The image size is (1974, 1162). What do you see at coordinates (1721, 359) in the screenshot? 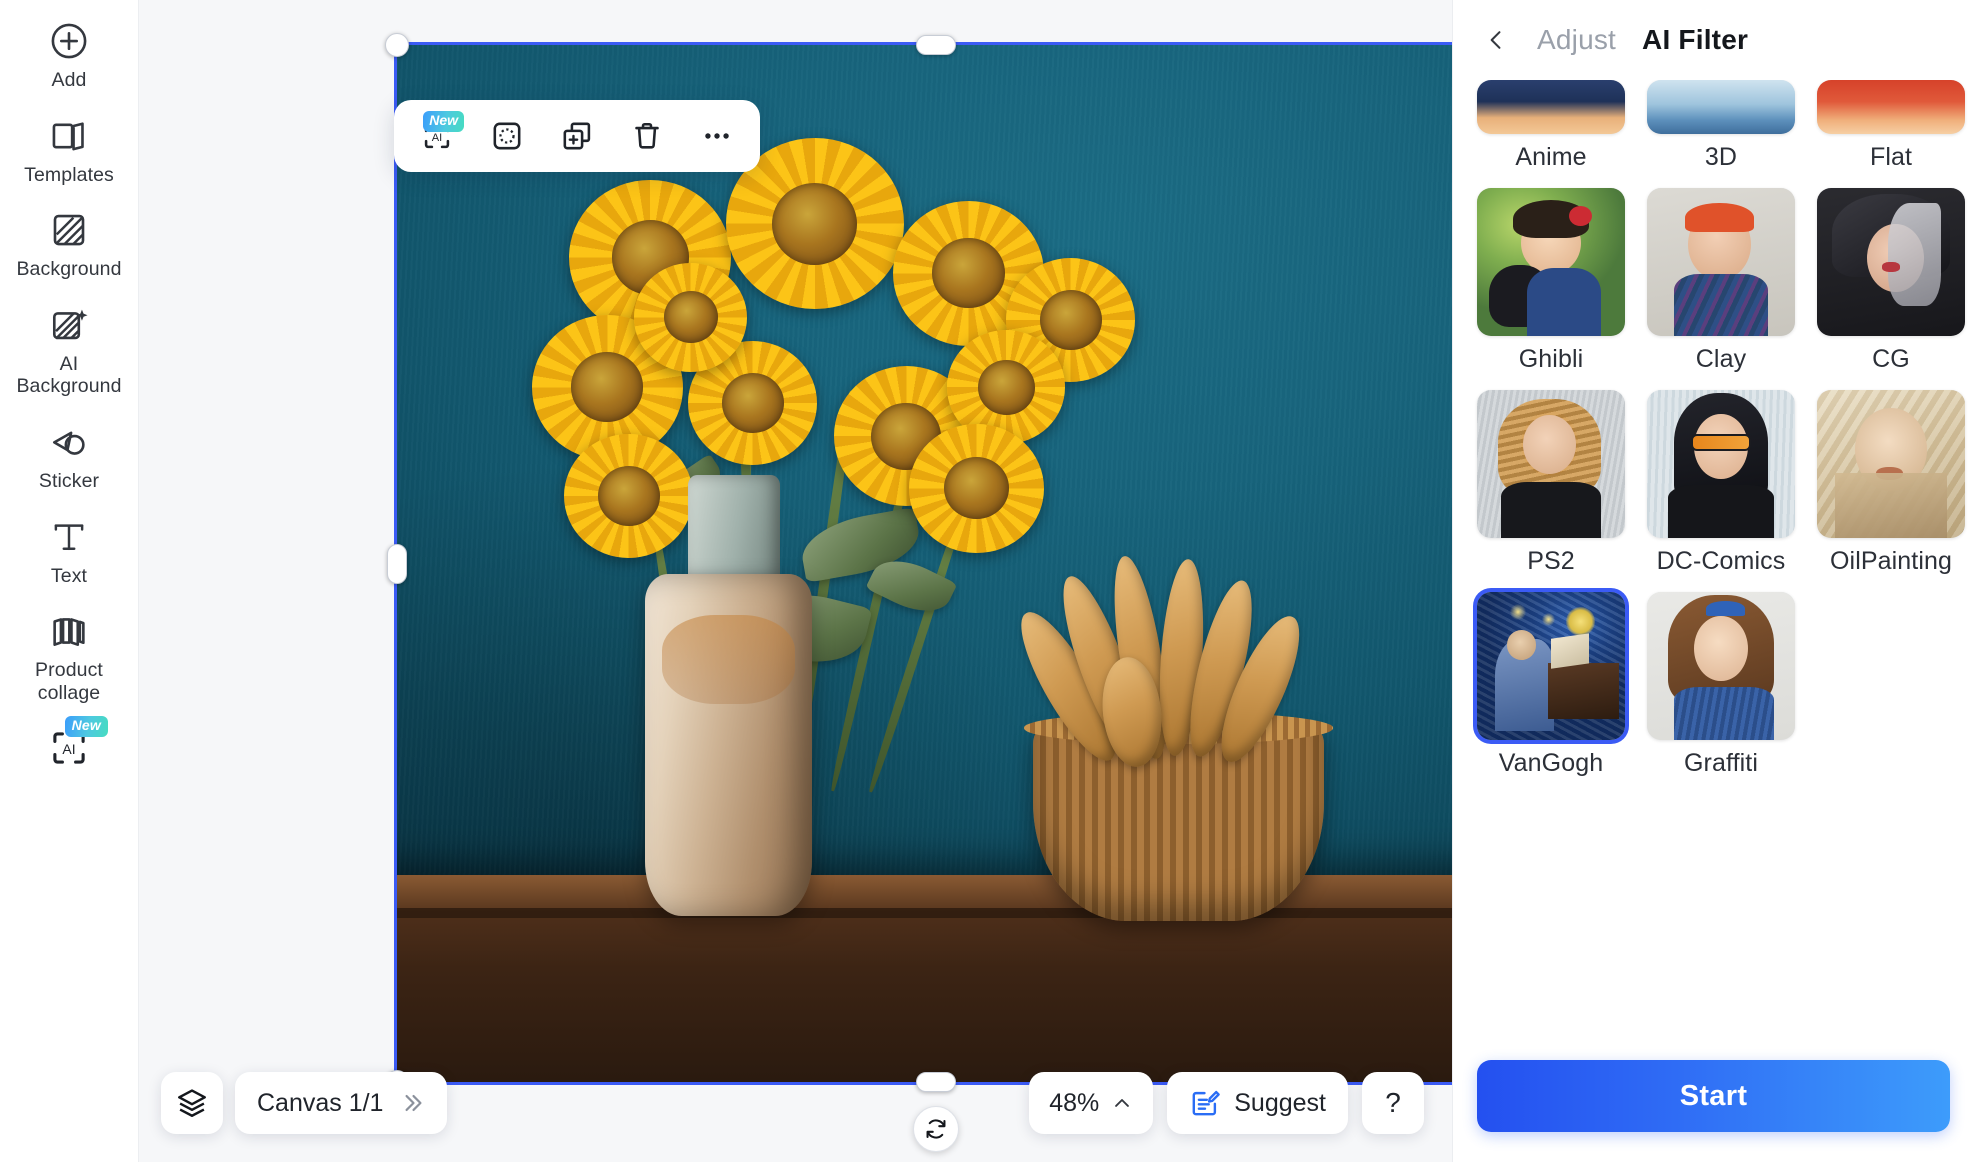
I see `filter-label: Clay` at bounding box center [1721, 359].